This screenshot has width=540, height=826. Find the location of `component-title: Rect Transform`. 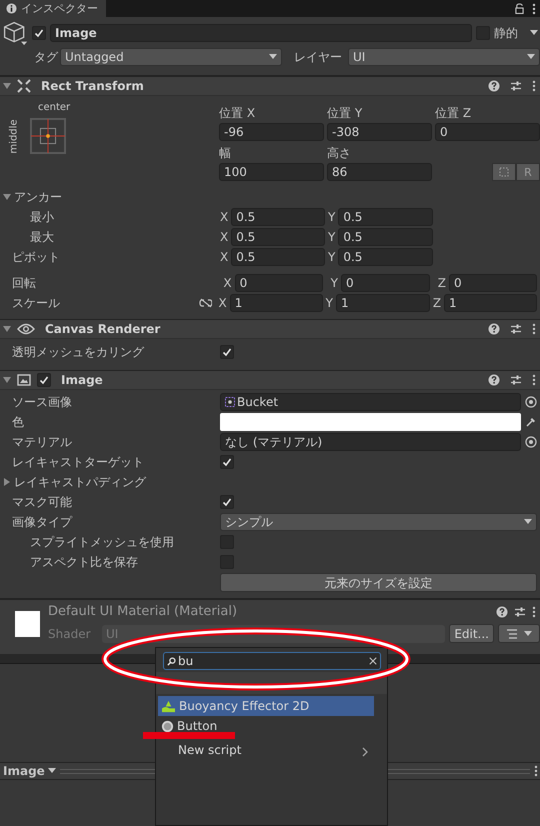

component-title: Rect Transform is located at coordinates (92, 86).